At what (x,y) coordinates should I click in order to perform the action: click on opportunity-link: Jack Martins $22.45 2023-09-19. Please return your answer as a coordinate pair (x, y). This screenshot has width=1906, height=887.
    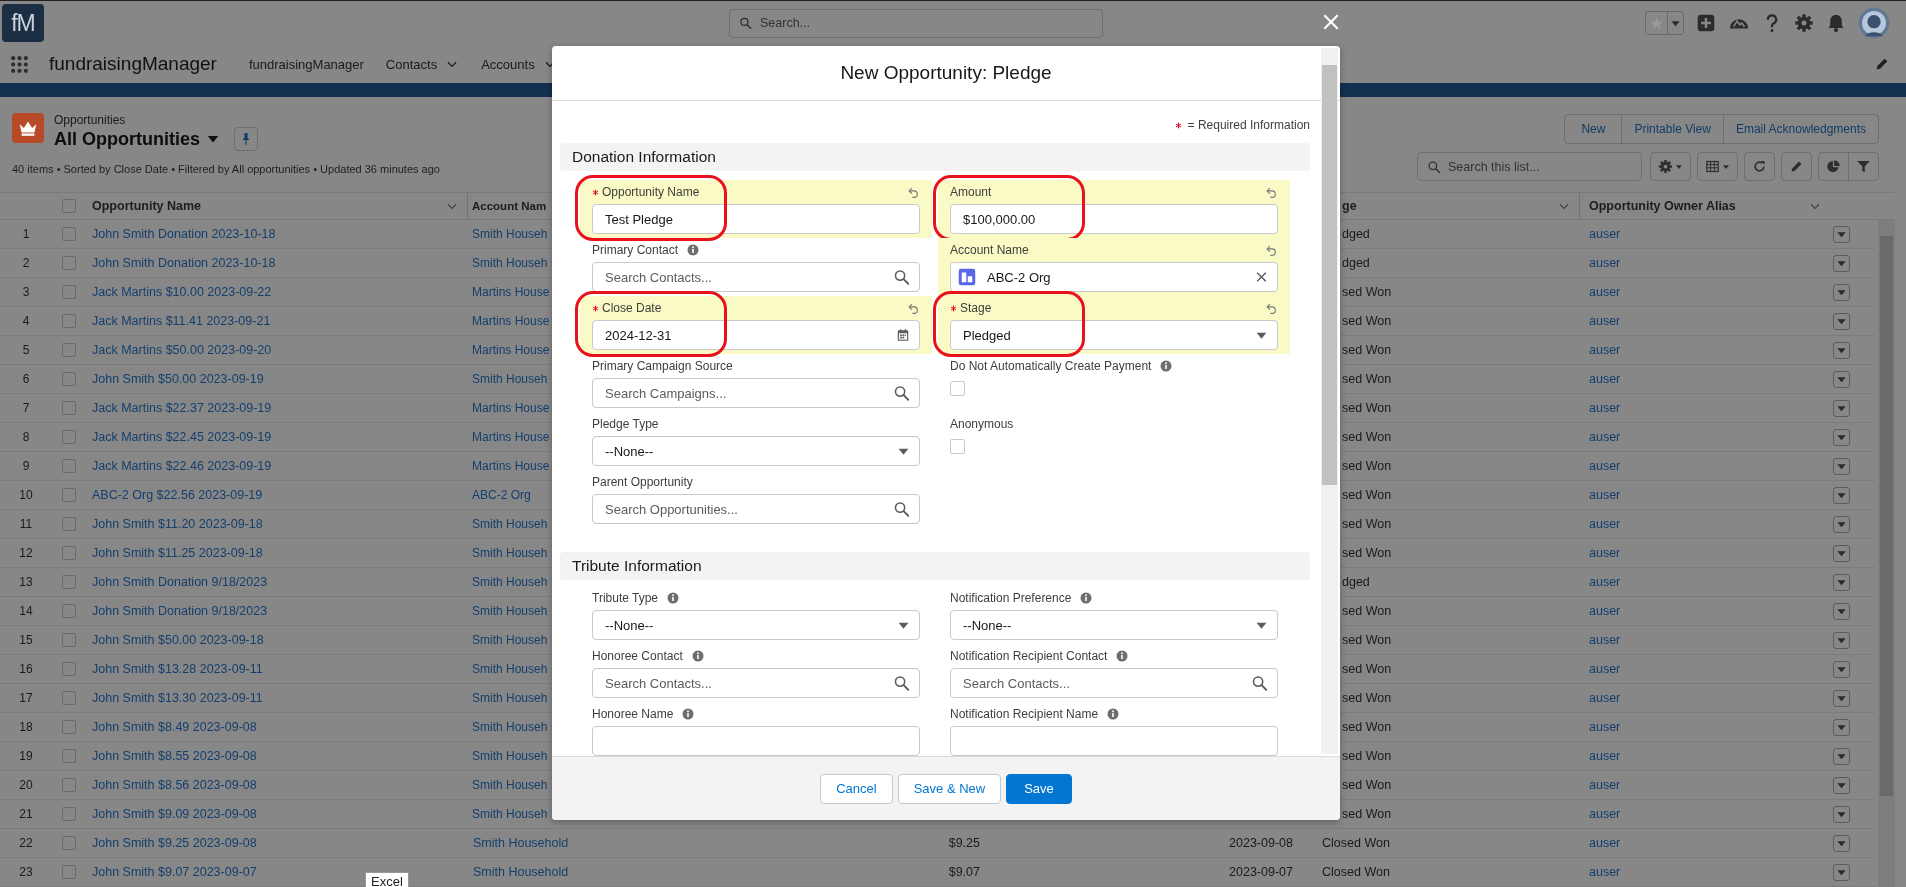
    Looking at the image, I should click on (182, 437).